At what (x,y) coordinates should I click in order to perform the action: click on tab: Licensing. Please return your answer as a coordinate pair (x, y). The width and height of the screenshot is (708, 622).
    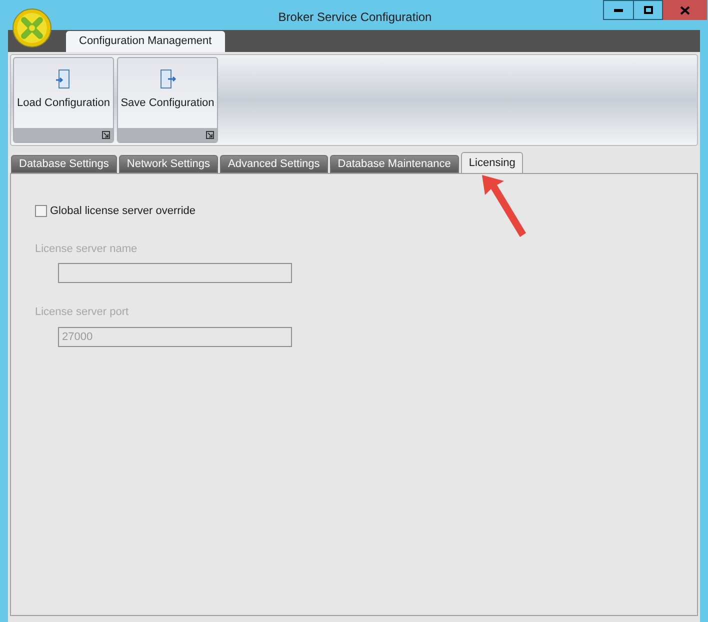
    Looking at the image, I should click on (492, 162).